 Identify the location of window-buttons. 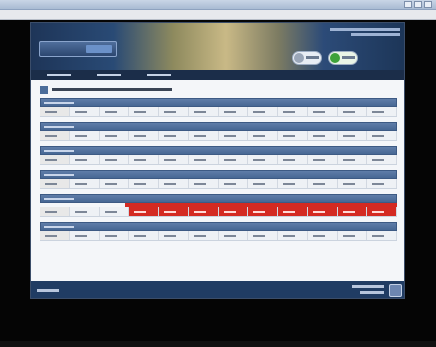
(418, 4).